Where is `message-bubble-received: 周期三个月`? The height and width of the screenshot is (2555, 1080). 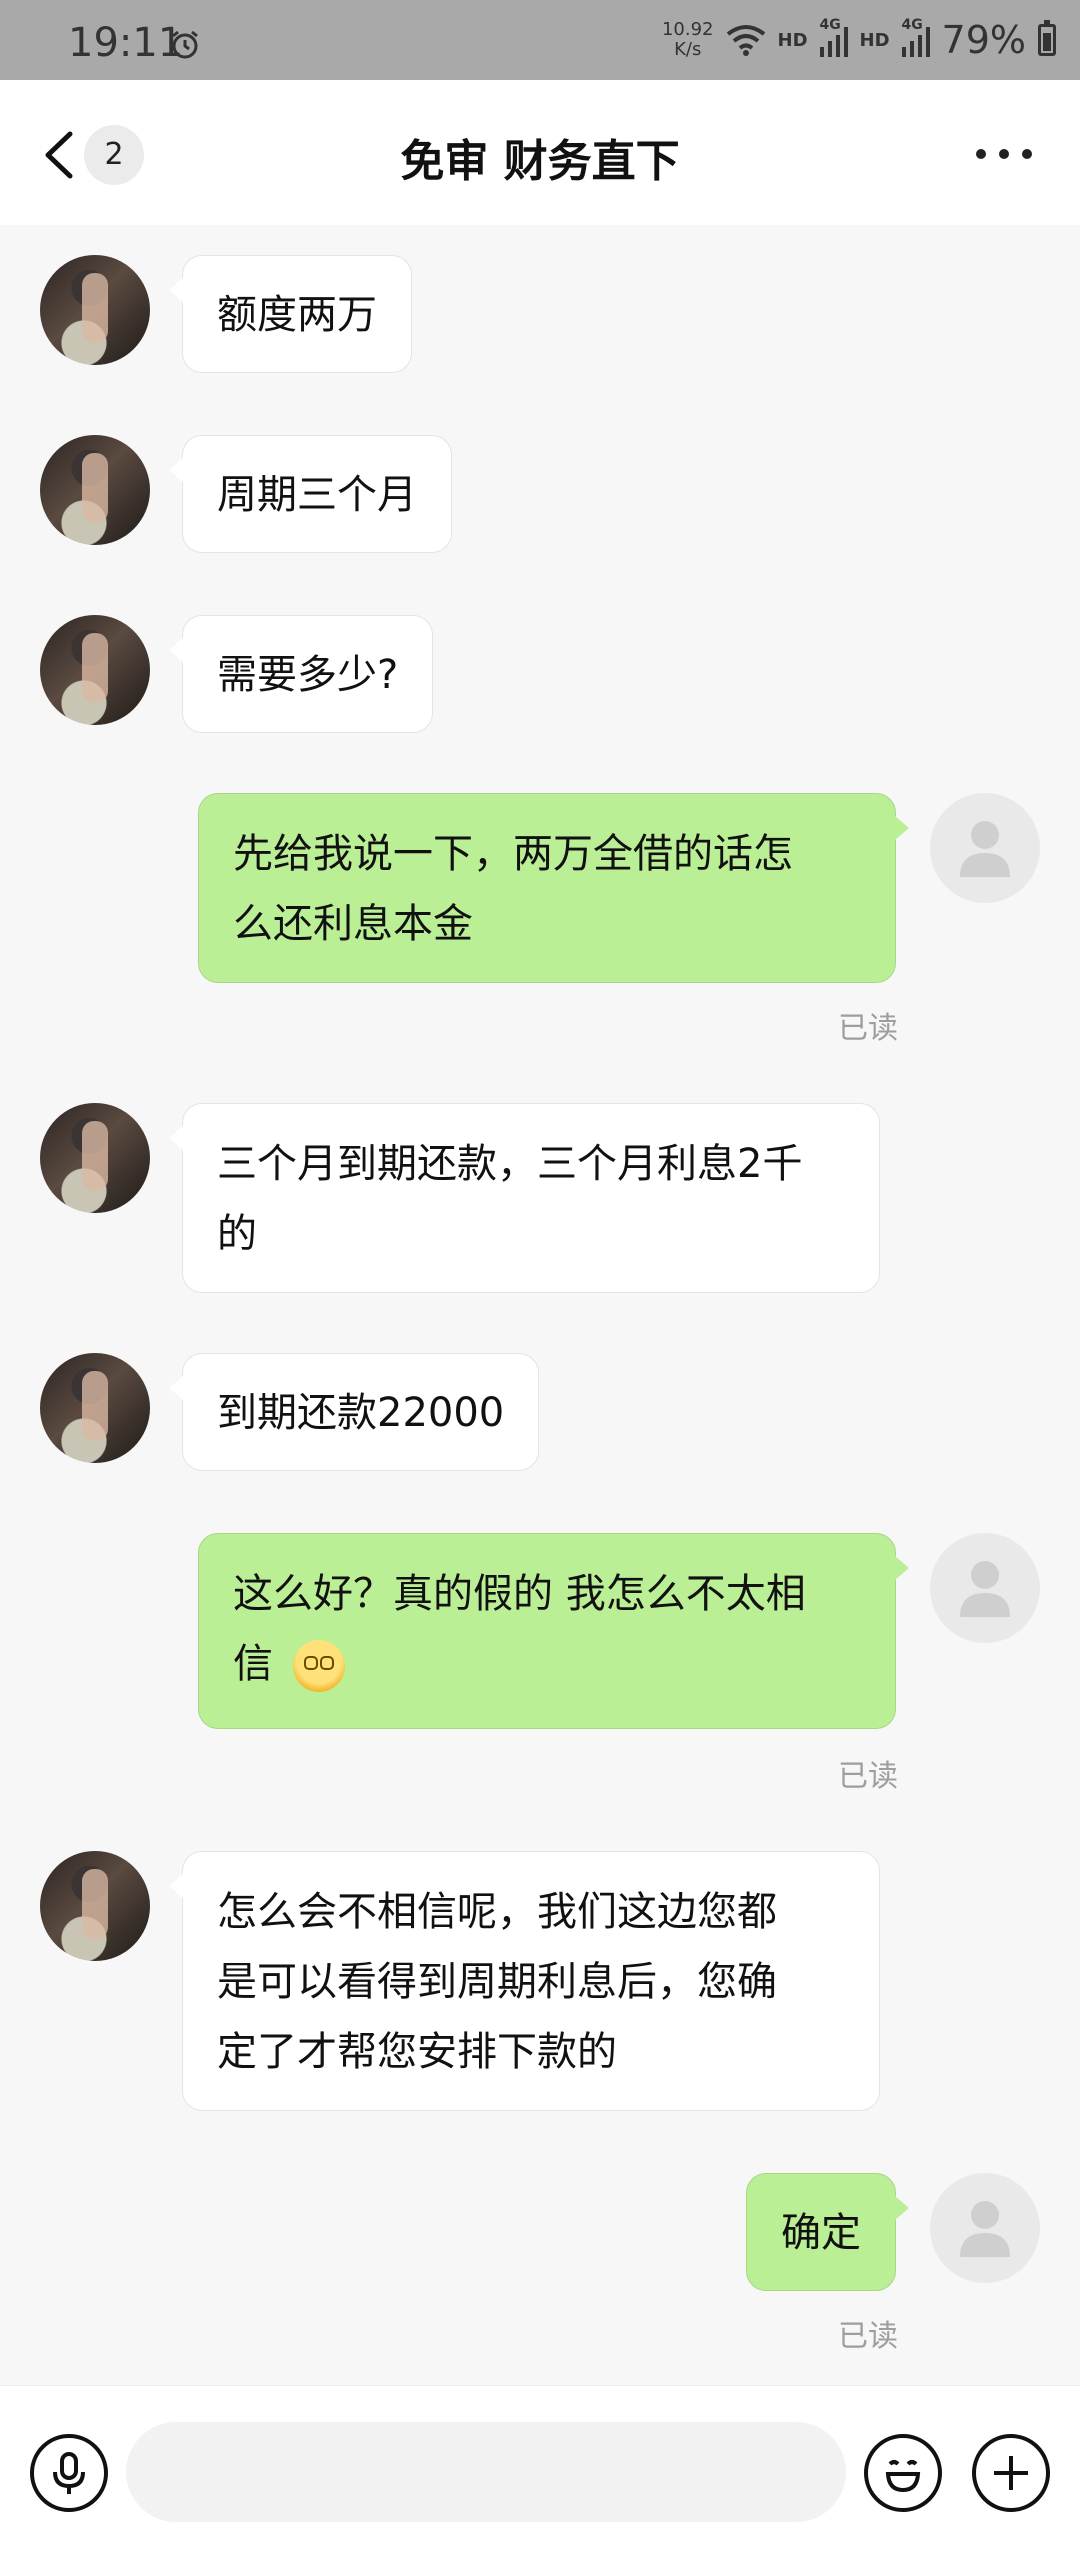
message-bubble-received: 周期三个月 is located at coordinates (310, 494).